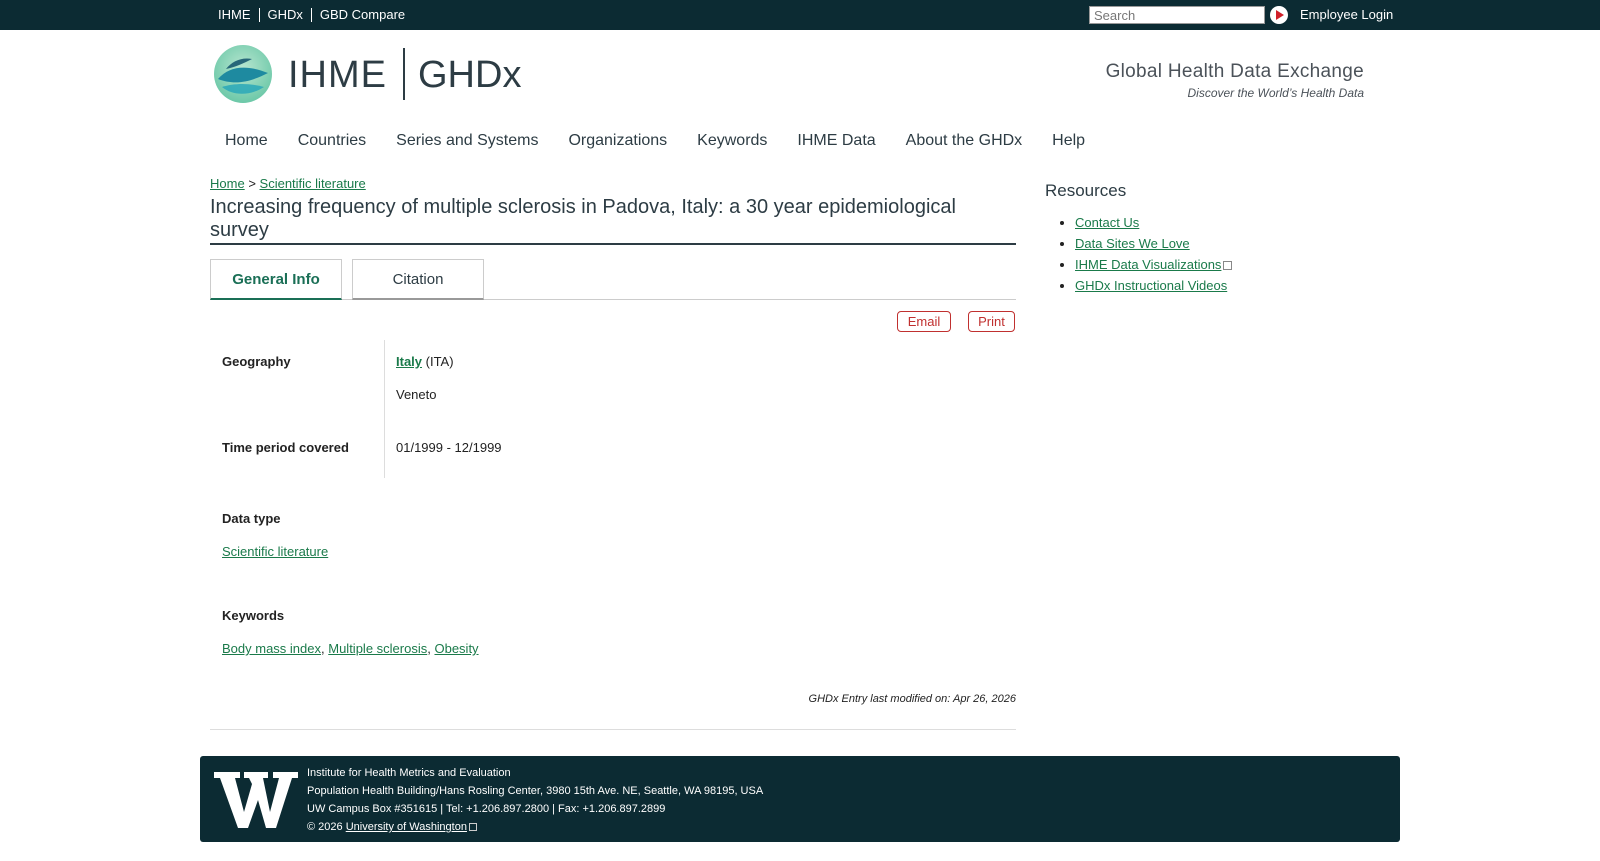 This screenshot has height=861, width=1600. What do you see at coordinates (836, 141) in the screenshot?
I see `nav-ihme-data: IHME Data` at bounding box center [836, 141].